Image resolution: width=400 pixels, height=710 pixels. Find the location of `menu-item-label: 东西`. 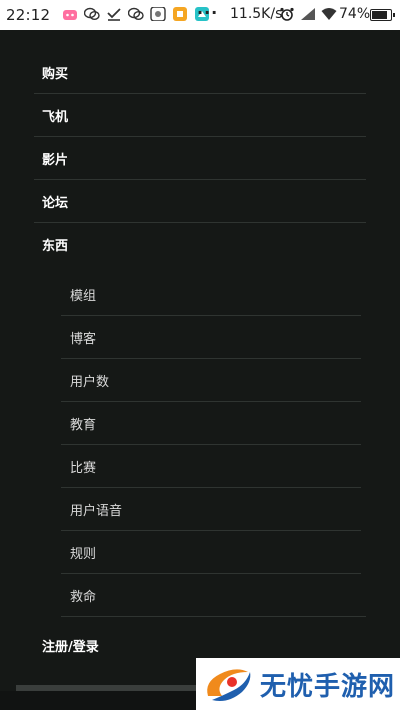

menu-item-label: 东西 is located at coordinates (55, 246).